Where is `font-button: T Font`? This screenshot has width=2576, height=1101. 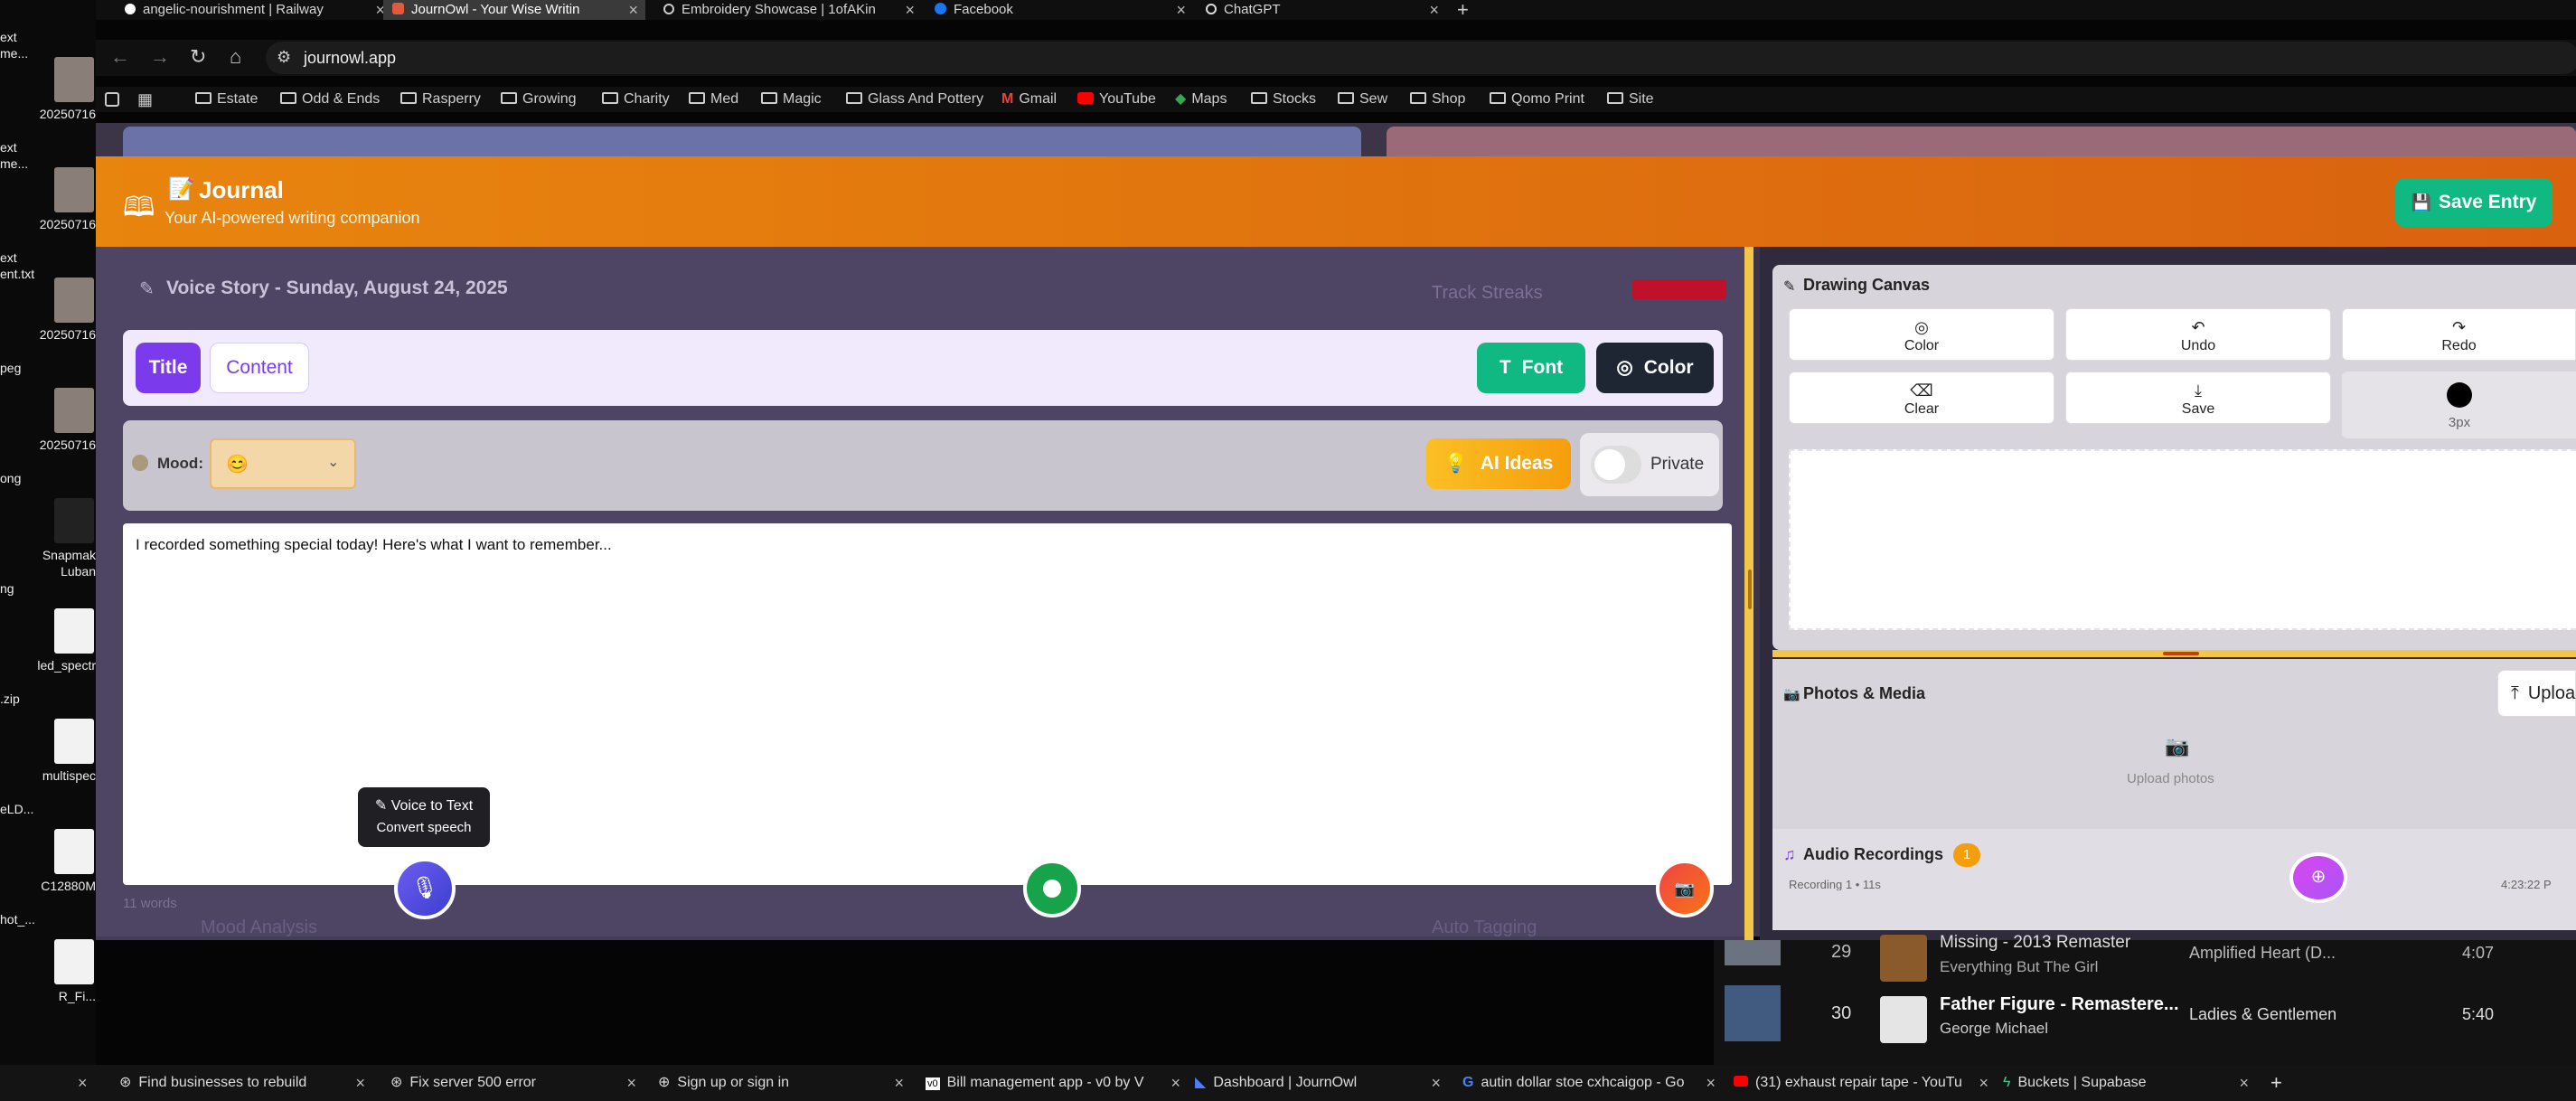 font-button: T Font is located at coordinates (1531, 368).